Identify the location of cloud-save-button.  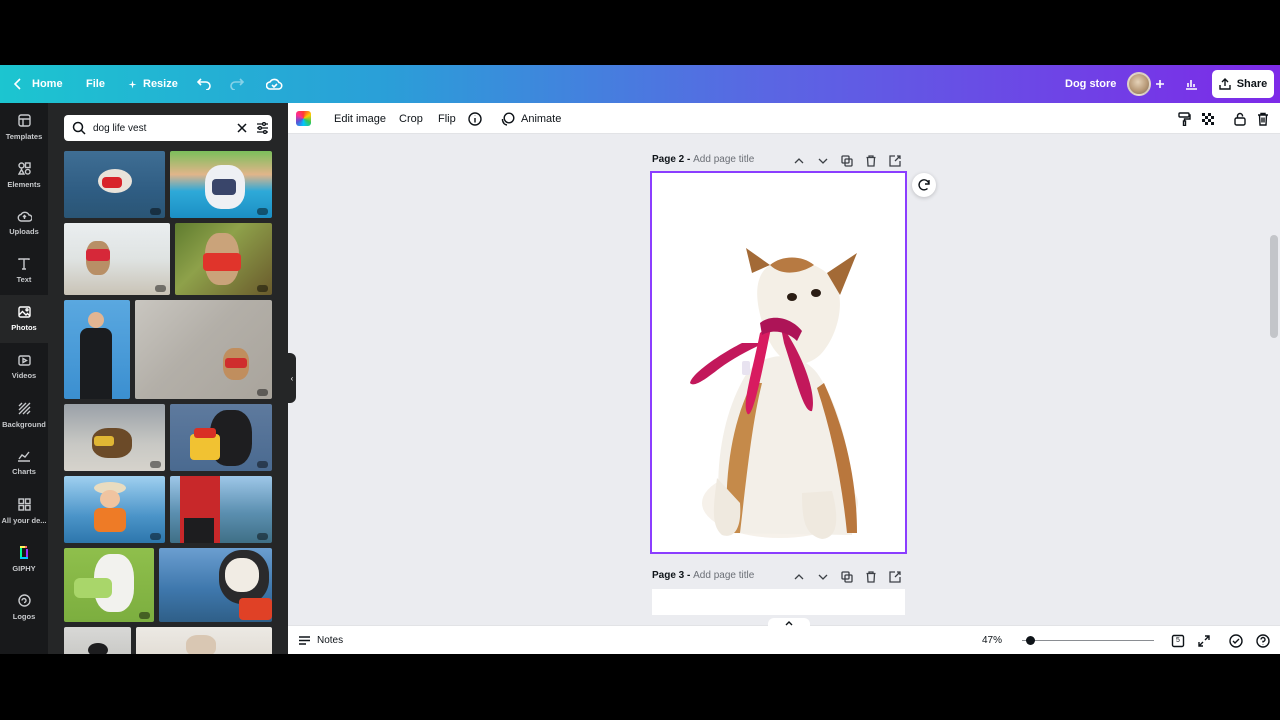
(274, 84).